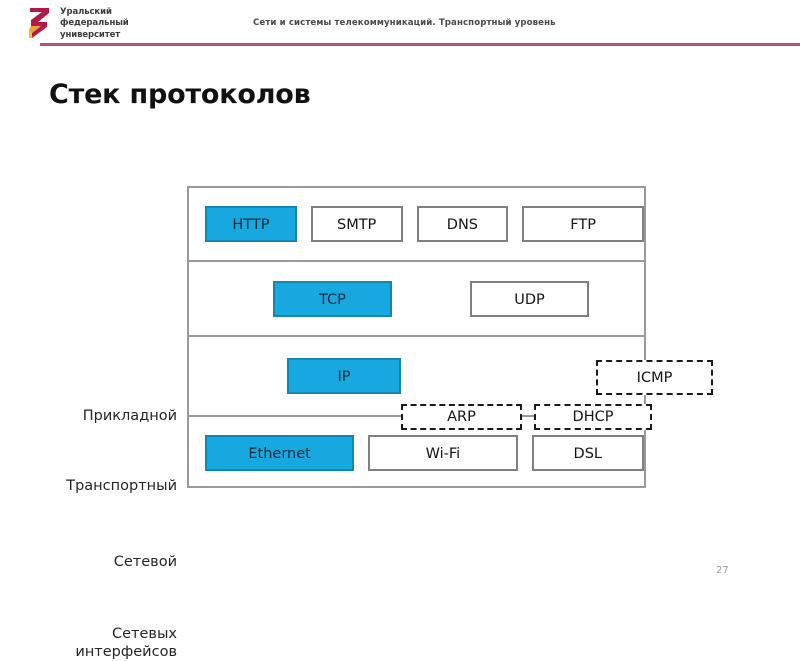 Image resolution: width=800 pixels, height=661 pixels. What do you see at coordinates (529, 298) in the screenshot?
I see `protocol-box-udp: UDP` at bounding box center [529, 298].